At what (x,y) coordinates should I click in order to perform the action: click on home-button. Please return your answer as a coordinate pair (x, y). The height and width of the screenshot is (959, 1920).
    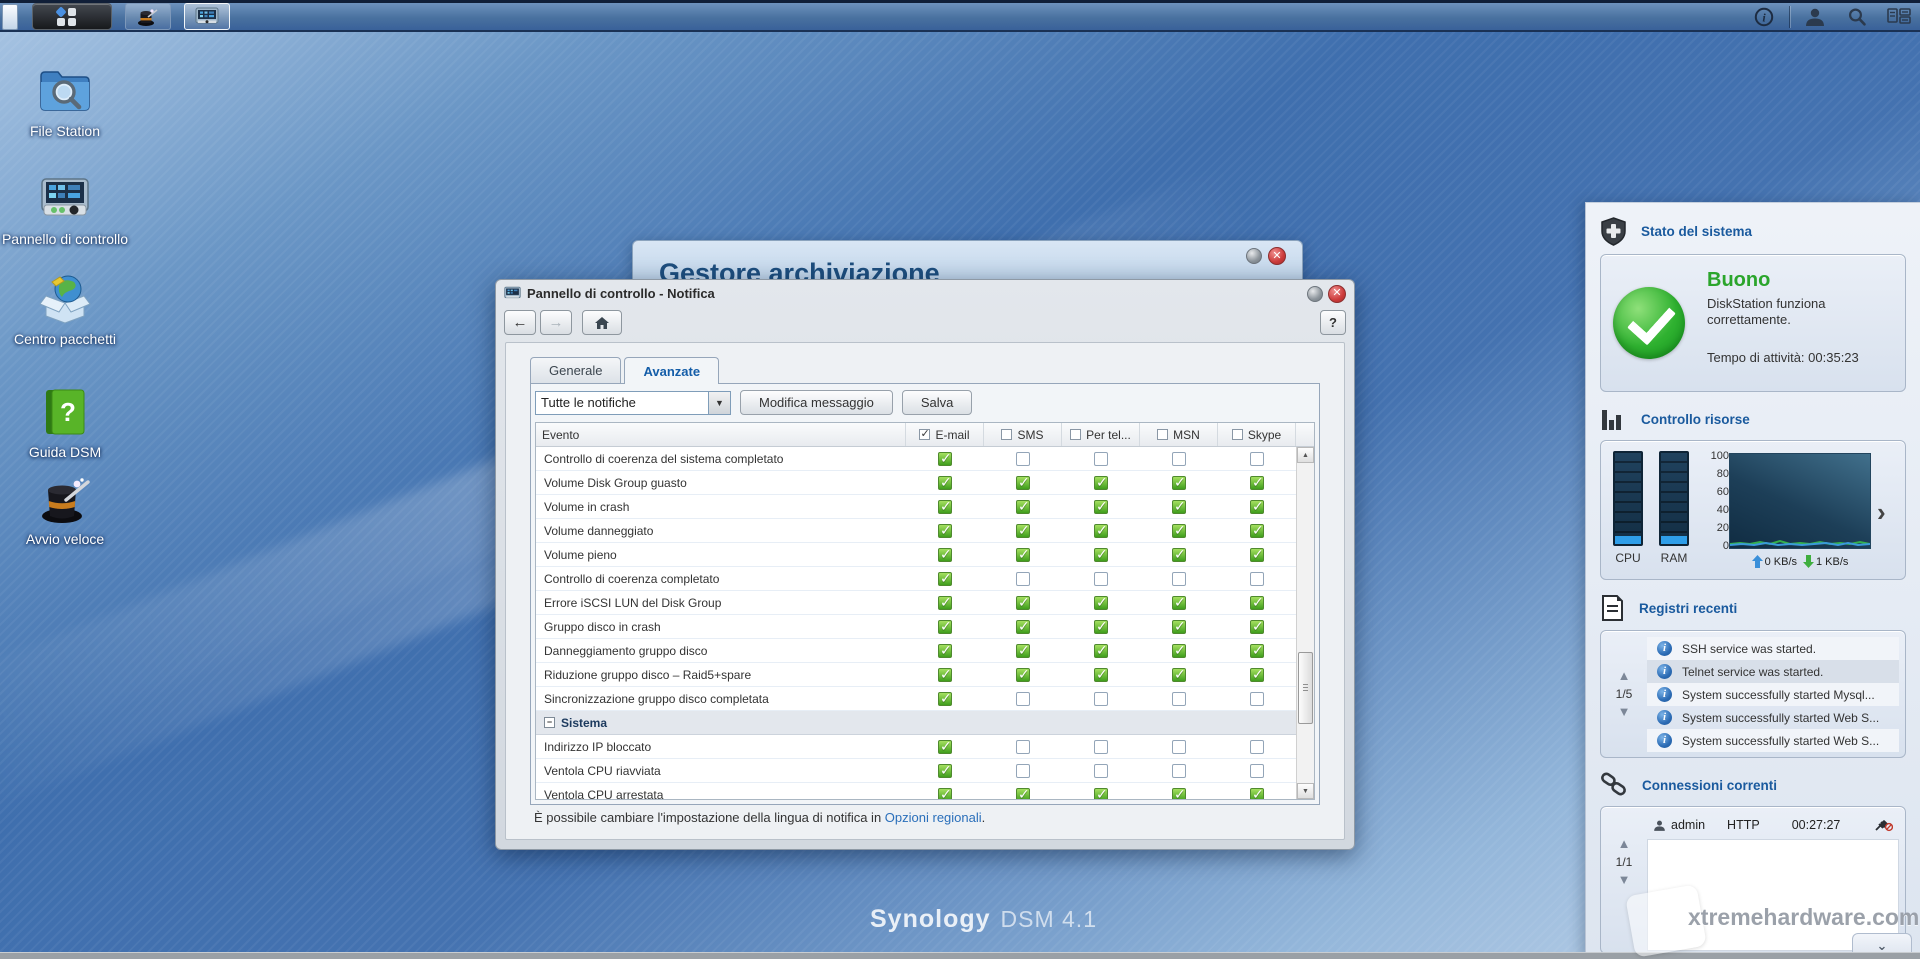
    Looking at the image, I should click on (602, 322).